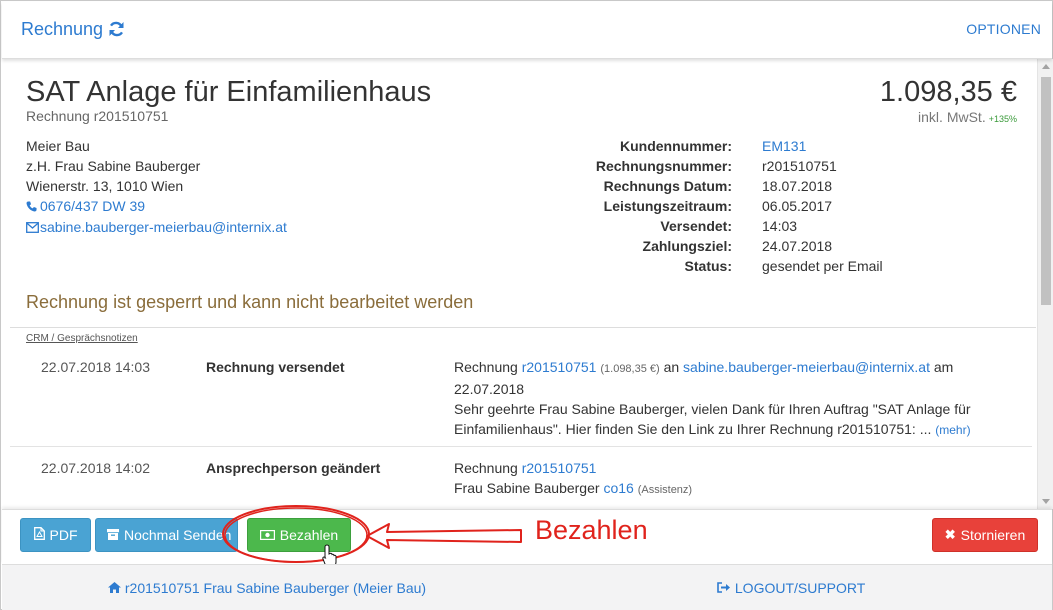 The width and height of the screenshot is (1053, 610). What do you see at coordinates (529, 488) in the screenshot?
I see `crm-entry-contact: Frau Sabine Bauberger` at bounding box center [529, 488].